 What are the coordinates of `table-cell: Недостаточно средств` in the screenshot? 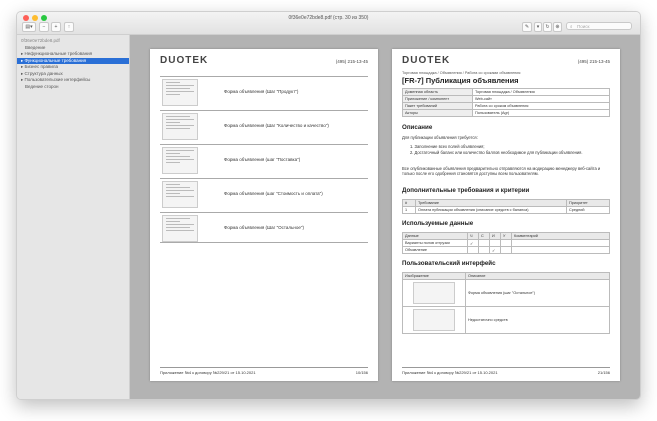 It's located at (537, 320).